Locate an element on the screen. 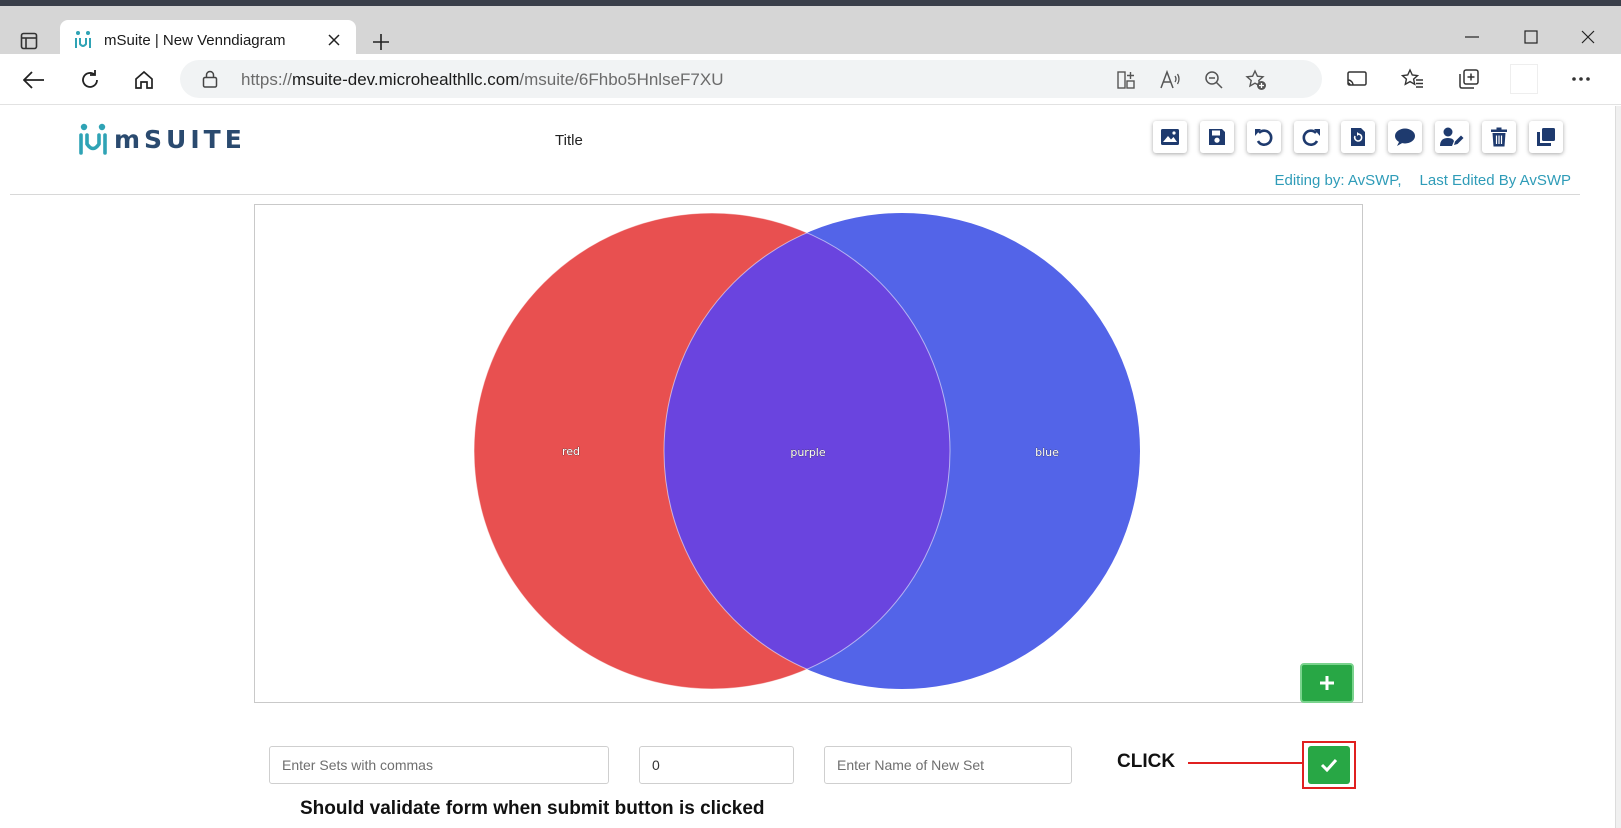 The width and height of the screenshot is (1621, 828). document-title: Title is located at coordinates (569, 140).